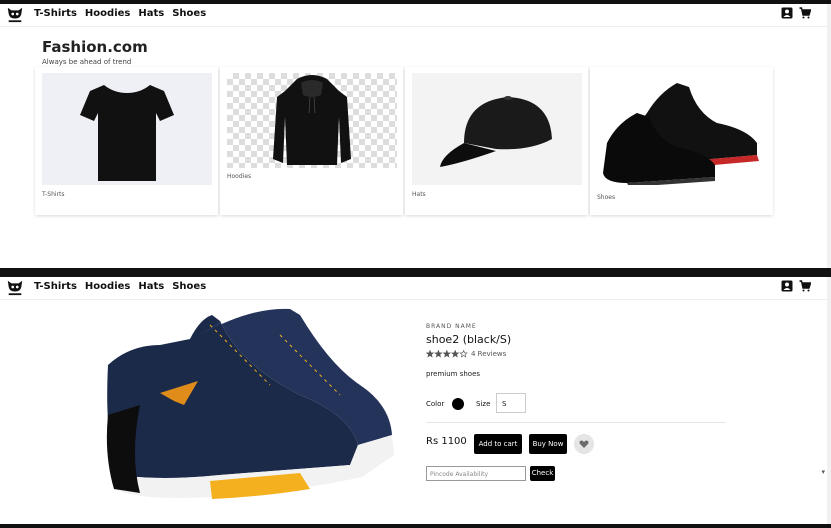  Describe the element at coordinates (95, 47) in the screenshot. I see `site-title: Fashion.com` at that location.